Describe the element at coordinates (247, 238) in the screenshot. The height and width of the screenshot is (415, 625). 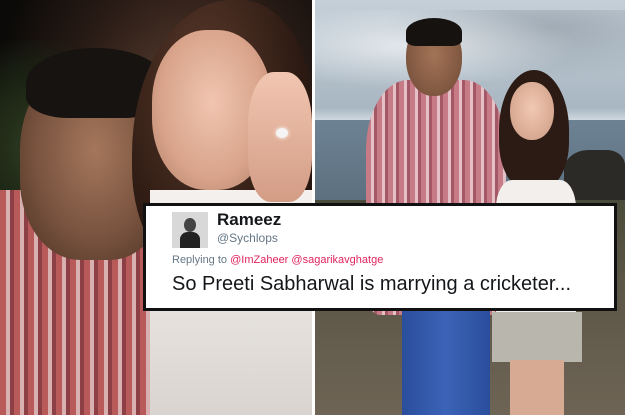
I see `tweet-handle: @Sychlops` at that location.